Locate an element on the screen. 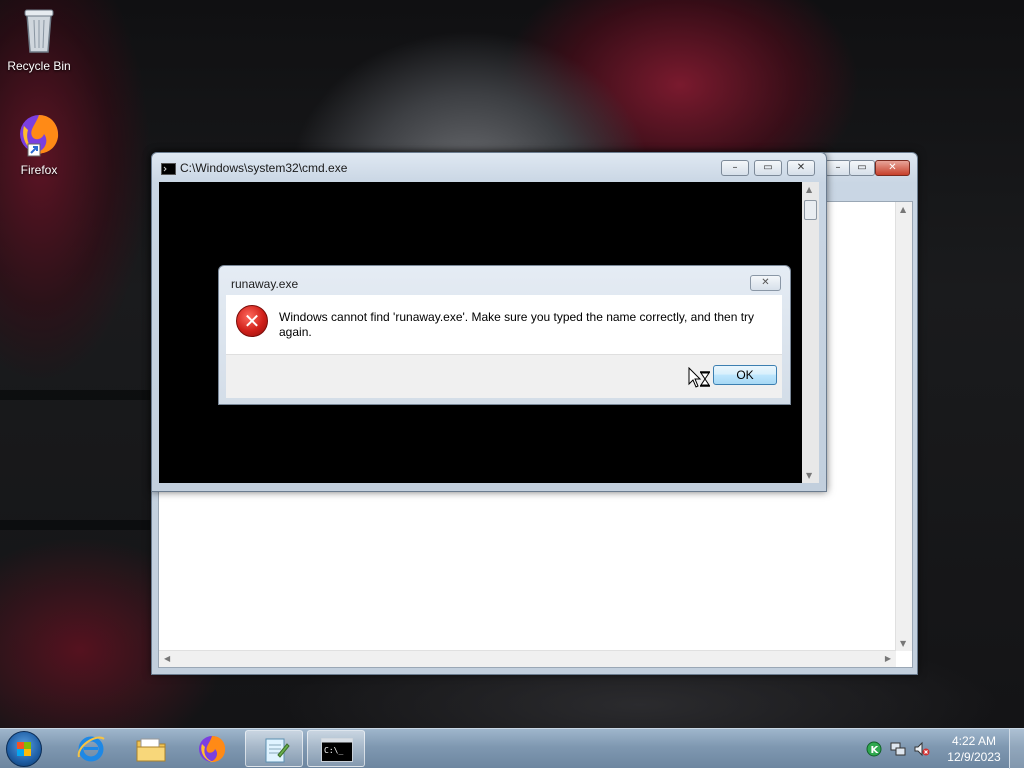  svg-text: K is located at coordinates (875, 750).